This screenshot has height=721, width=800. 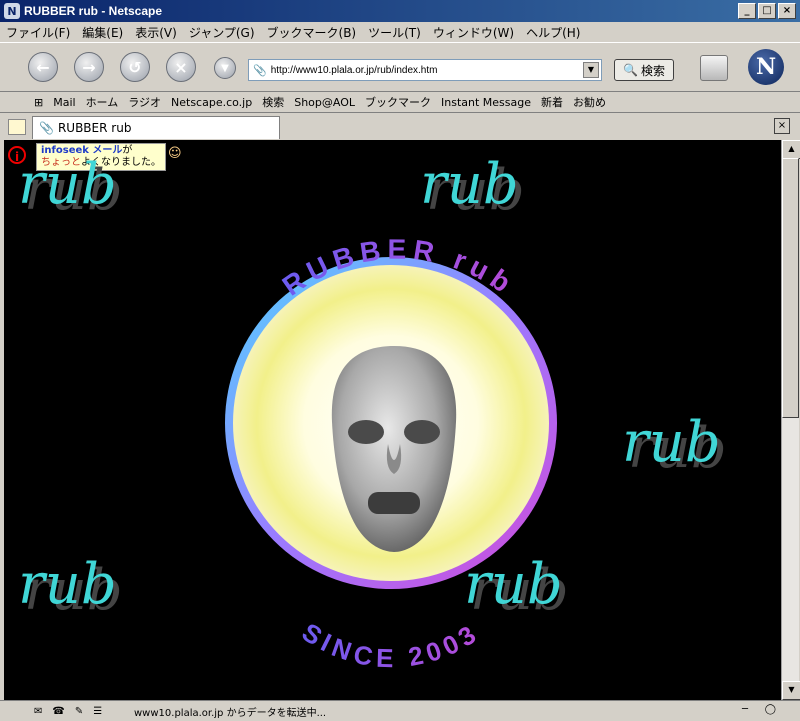 What do you see at coordinates (770, 709) in the screenshot?
I see `security-lock-icon: ◯` at bounding box center [770, 709].